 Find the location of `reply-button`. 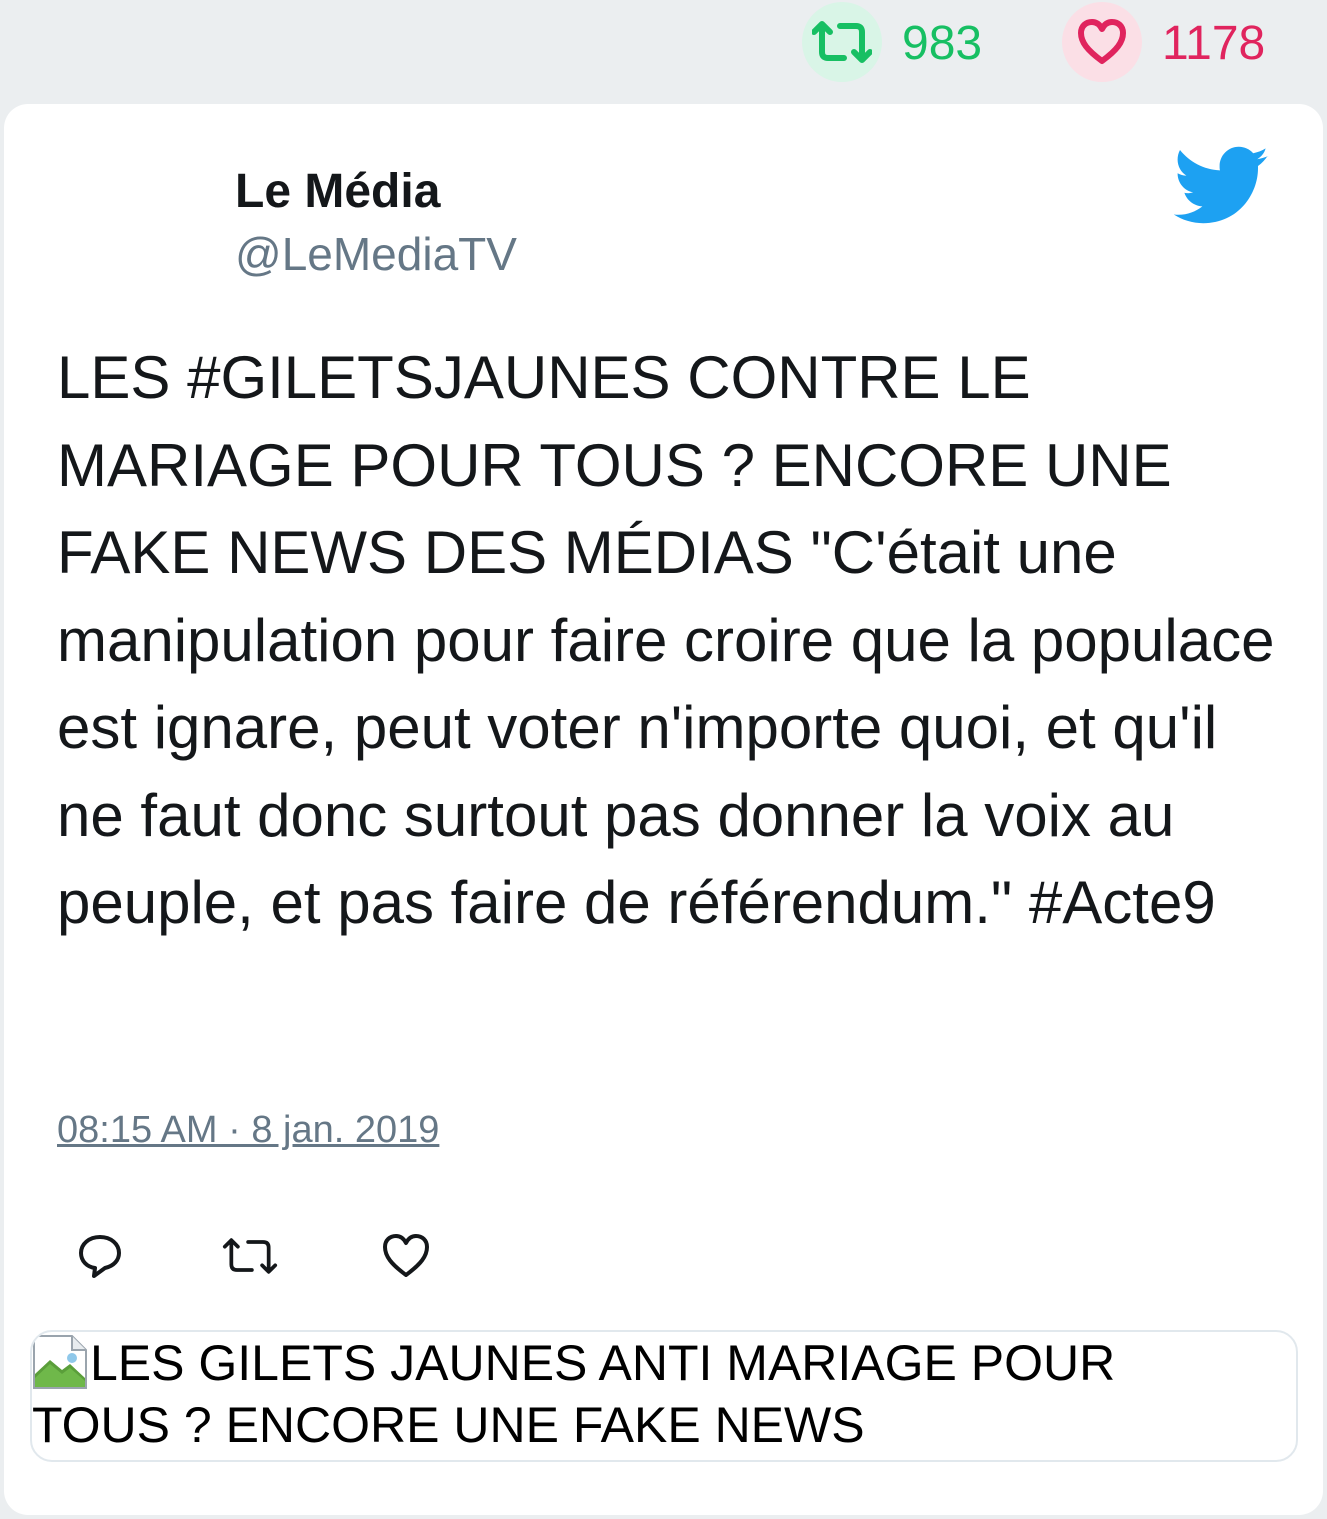

reply-button is located at coordinates (100, 1256).